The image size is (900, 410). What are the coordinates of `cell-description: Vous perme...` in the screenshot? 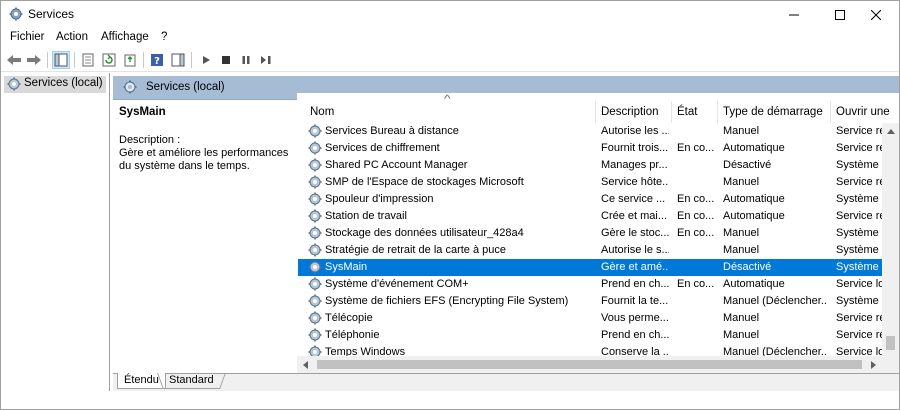 It's located at (635, 318).